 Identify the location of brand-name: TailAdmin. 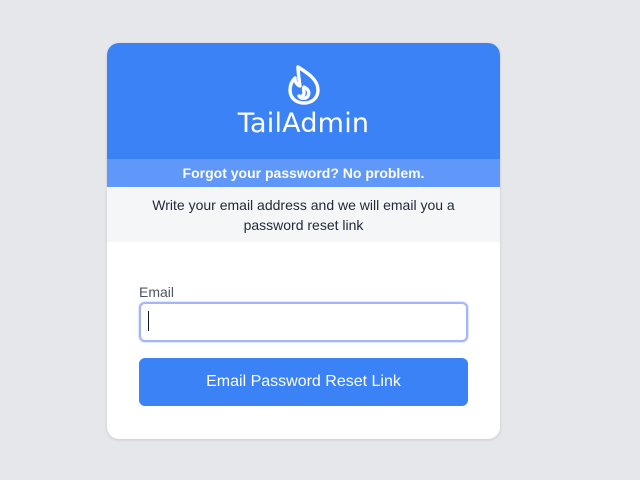
(303, 123).